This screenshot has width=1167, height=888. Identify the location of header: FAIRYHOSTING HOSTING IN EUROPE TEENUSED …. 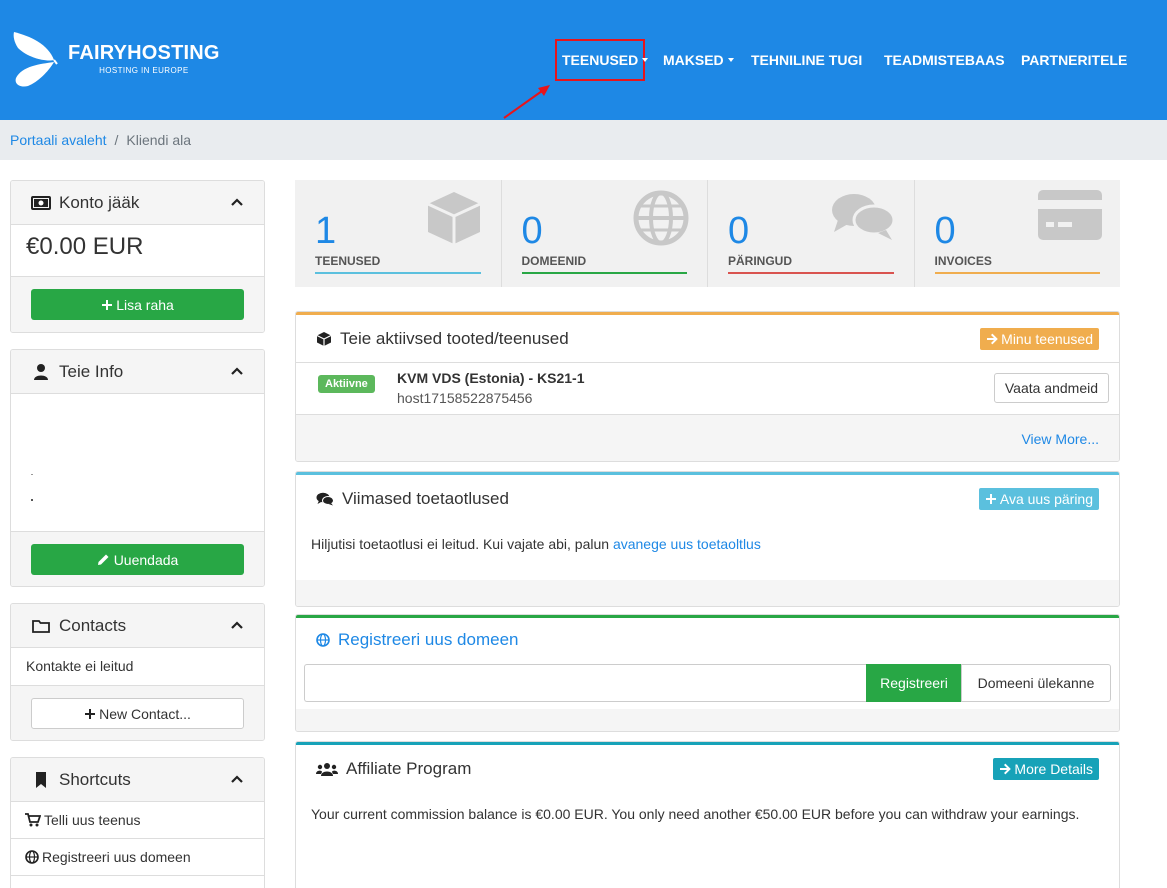
(583, 60).